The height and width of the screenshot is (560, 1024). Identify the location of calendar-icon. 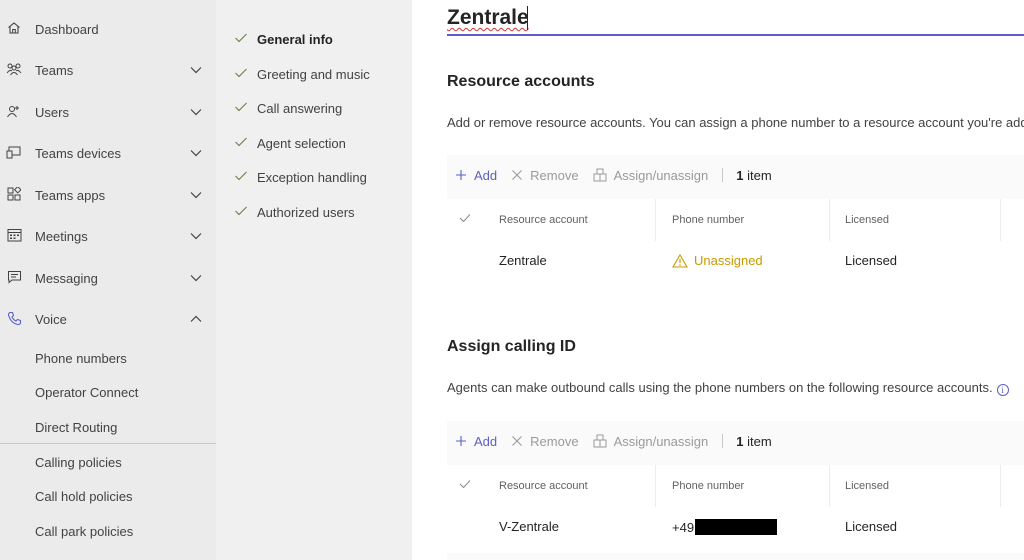
(14, 235).